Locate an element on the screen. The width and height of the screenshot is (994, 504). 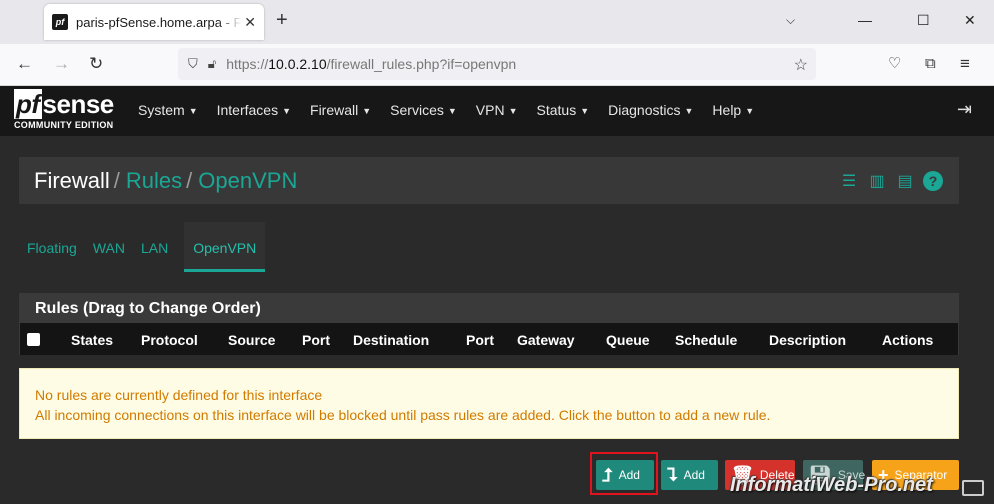
menu-vpn: VPN ▼ is located at coordinates (497, 110).